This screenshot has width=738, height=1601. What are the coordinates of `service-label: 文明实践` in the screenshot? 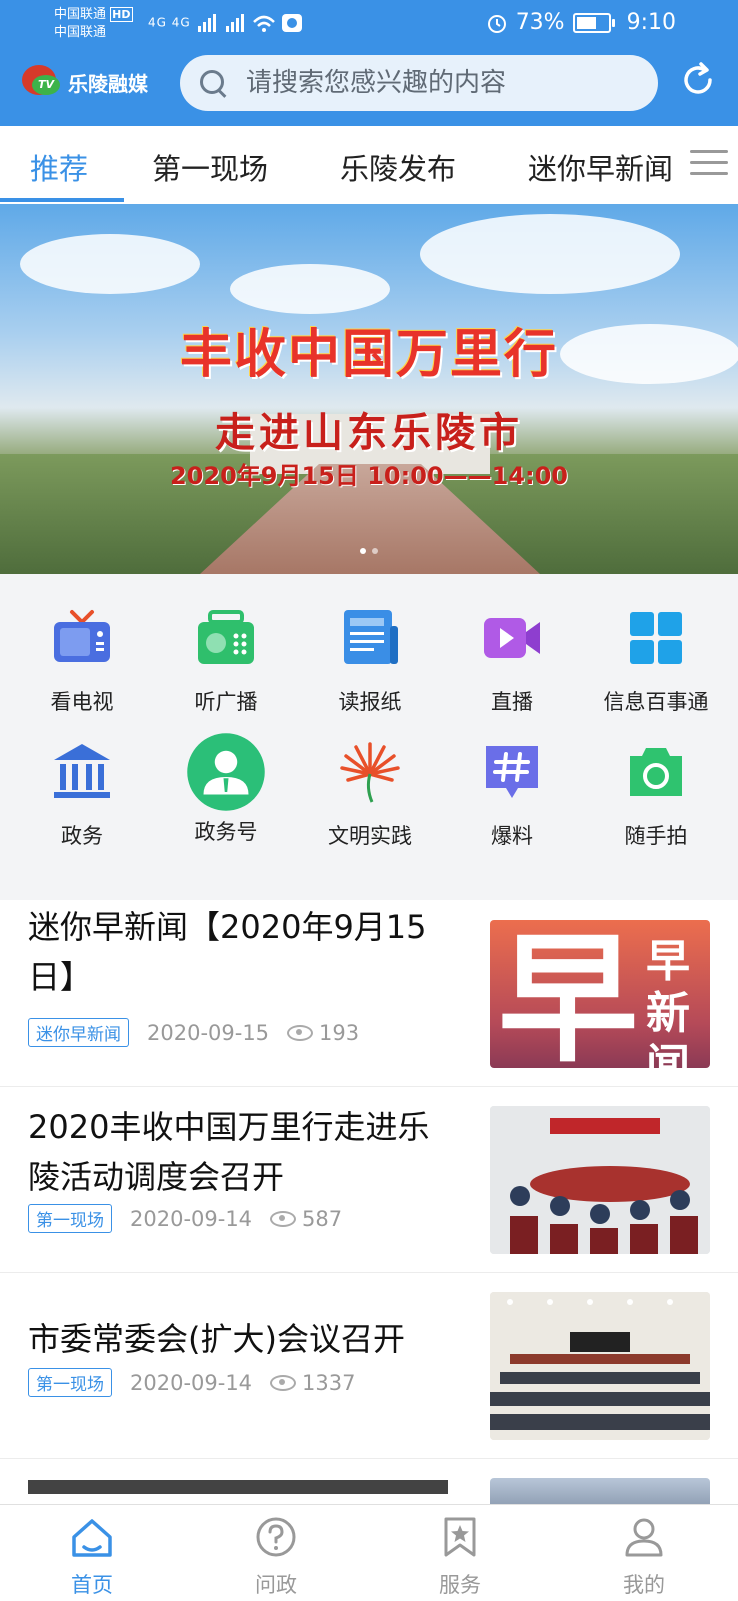 It's located at (370, 836).